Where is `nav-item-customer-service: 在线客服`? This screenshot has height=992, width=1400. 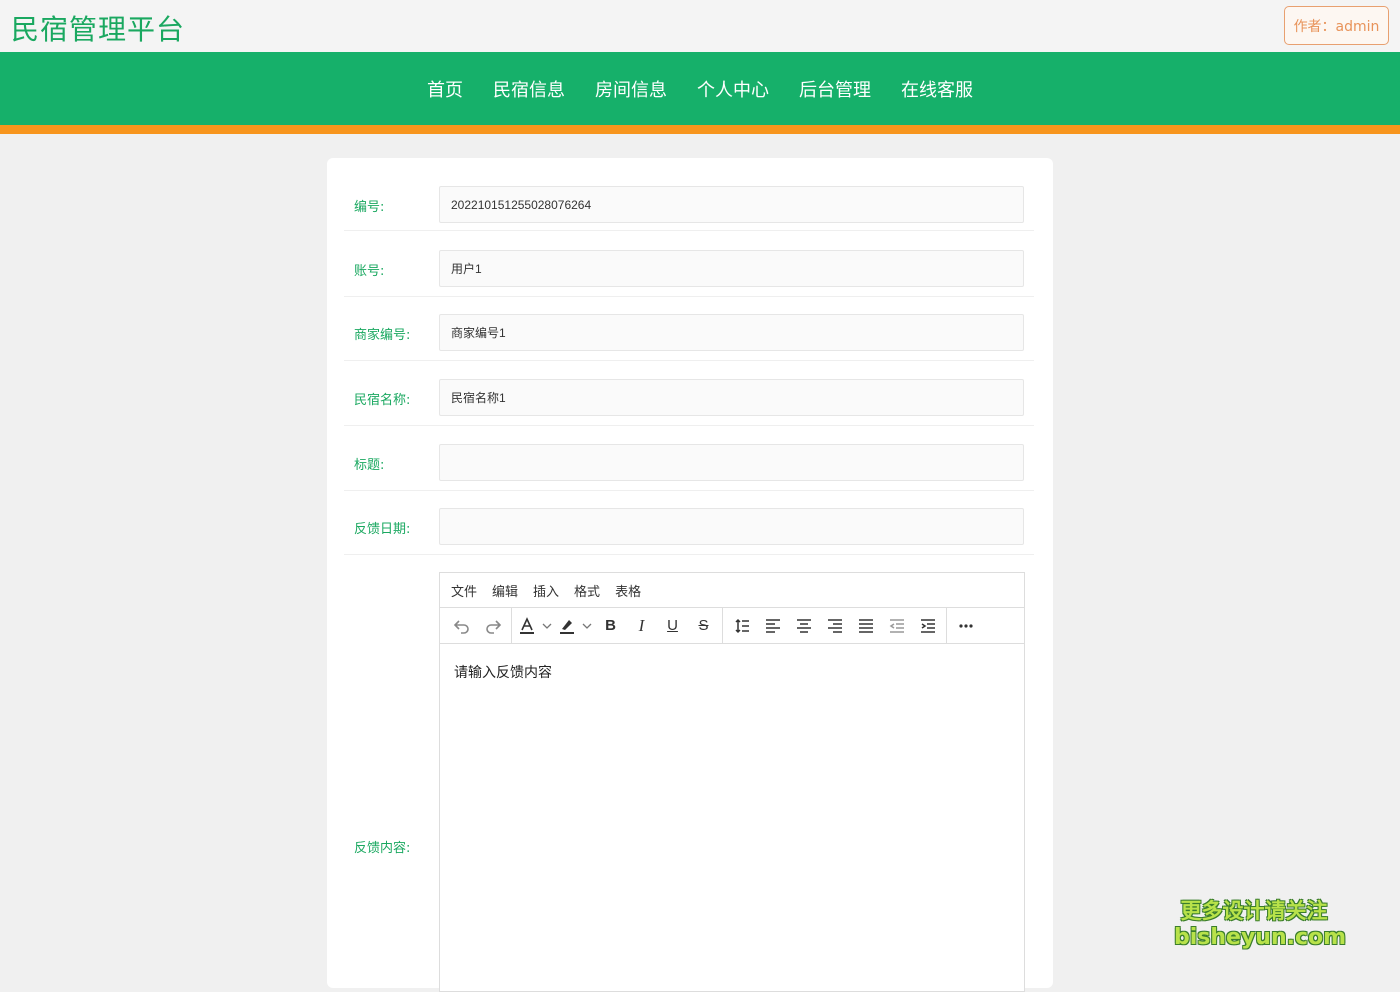
nav-item-customer-service: 在线客服 is located at coordinates (937, 89).